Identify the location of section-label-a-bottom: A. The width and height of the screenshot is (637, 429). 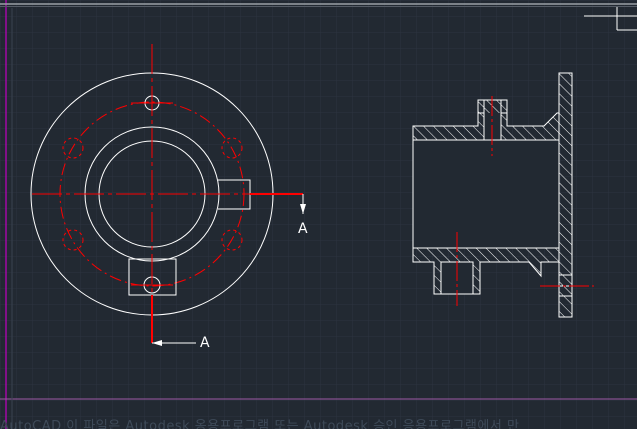
(205, 343).